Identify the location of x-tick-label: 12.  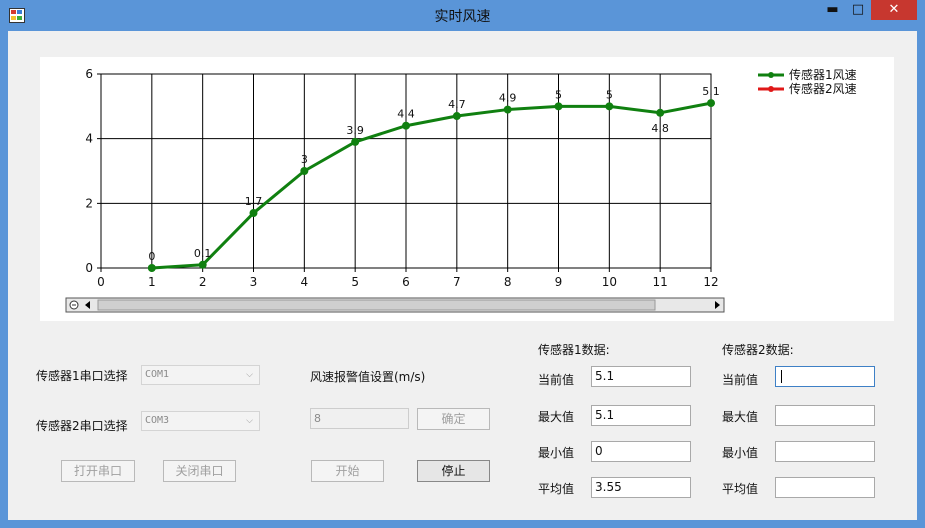
(710, 282).